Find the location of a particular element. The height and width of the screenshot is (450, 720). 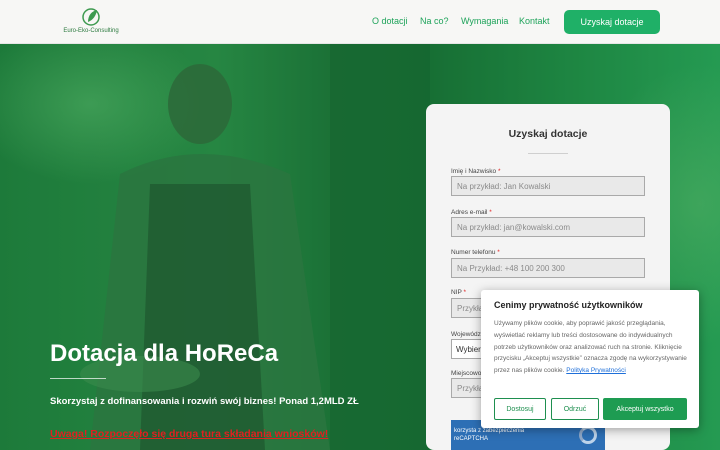

nav-wymagania: Wymagania is located at coordinates (484, 21).